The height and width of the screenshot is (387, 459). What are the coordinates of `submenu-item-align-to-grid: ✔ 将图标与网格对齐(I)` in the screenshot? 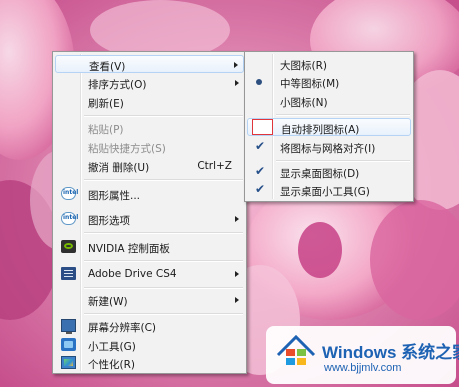 It's located at (329, 147).